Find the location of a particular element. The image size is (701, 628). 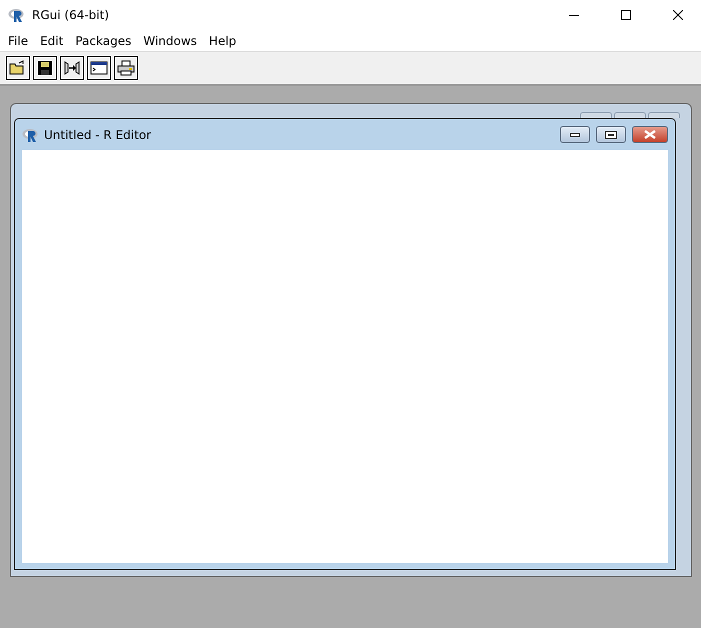

menu-item: Help is located at coordinates (222, 41).